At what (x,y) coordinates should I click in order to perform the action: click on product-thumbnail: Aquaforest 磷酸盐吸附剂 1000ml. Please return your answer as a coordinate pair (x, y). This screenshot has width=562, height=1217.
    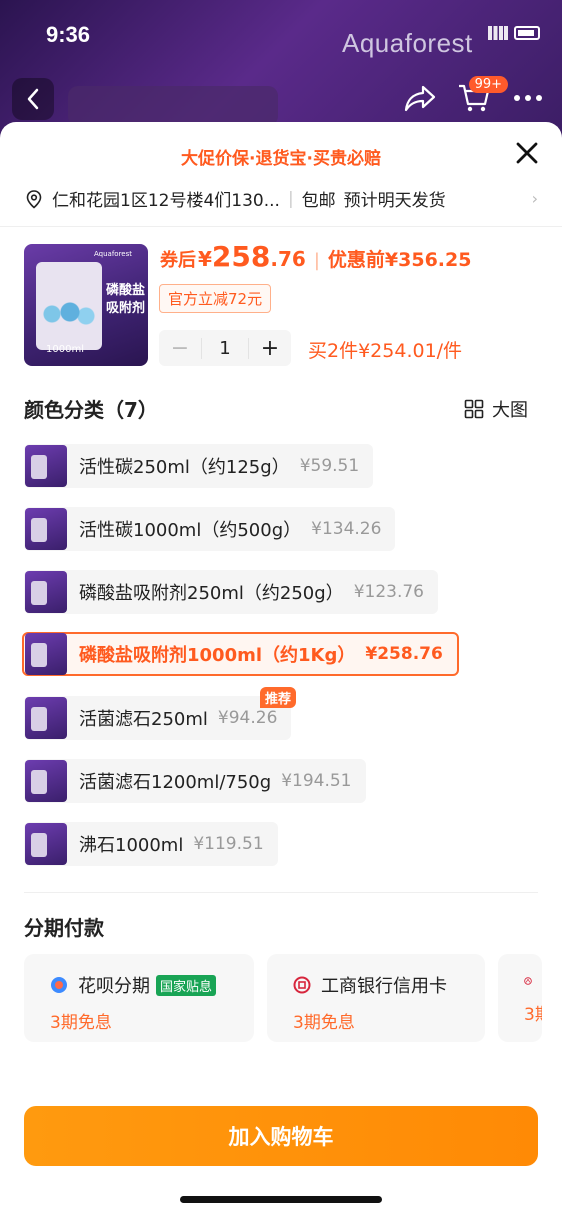
    Looking at the image, I should click on (86, 305).